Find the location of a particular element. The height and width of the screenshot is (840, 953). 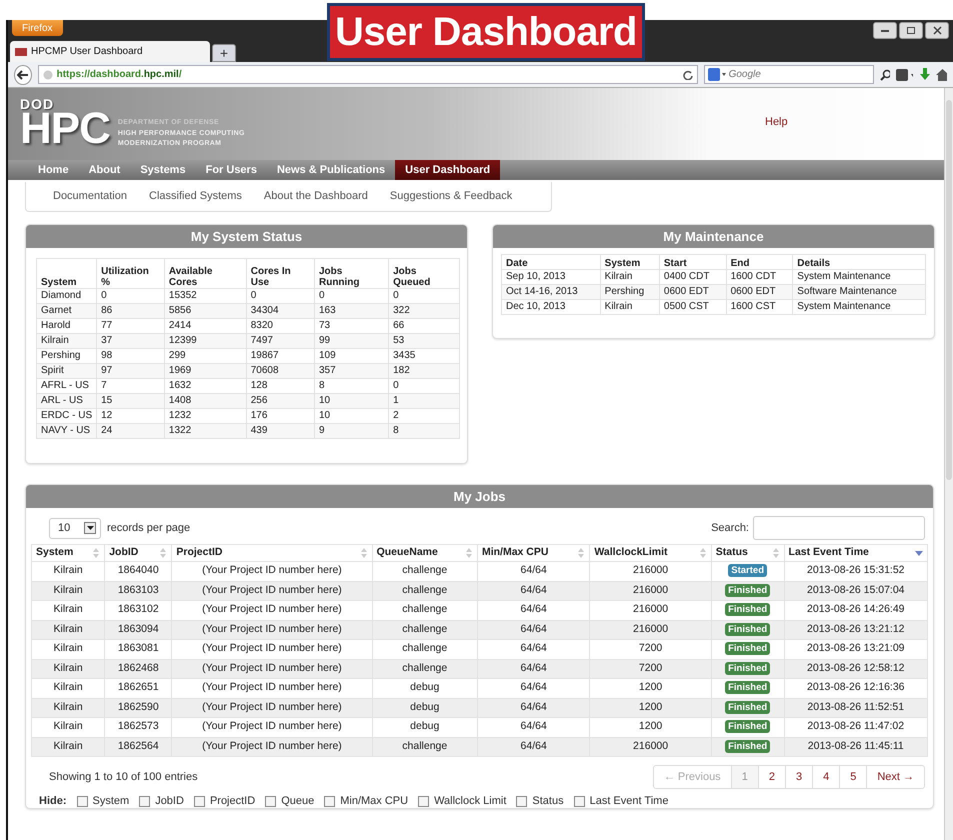

table-cell: 1862651 is located at coordinates (138, 688).